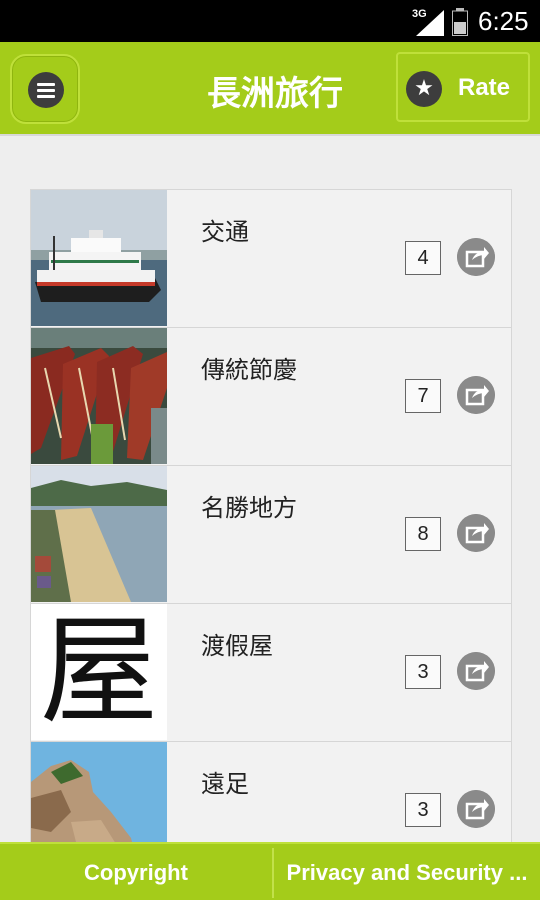 The height and width of the screenshot is (900, 540). I want to click on rocks-photo, so click(99, 792).